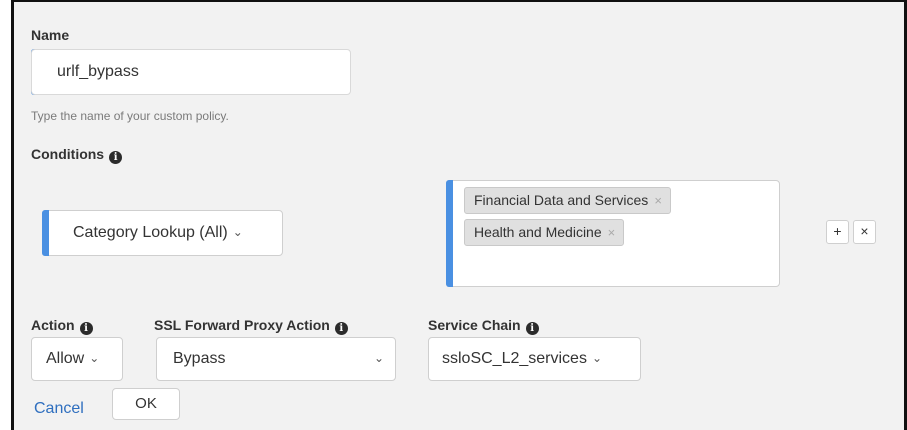 The width and height of the screenshot is (907, 430). I want to click on ok-button: OK, so click(146, 404).